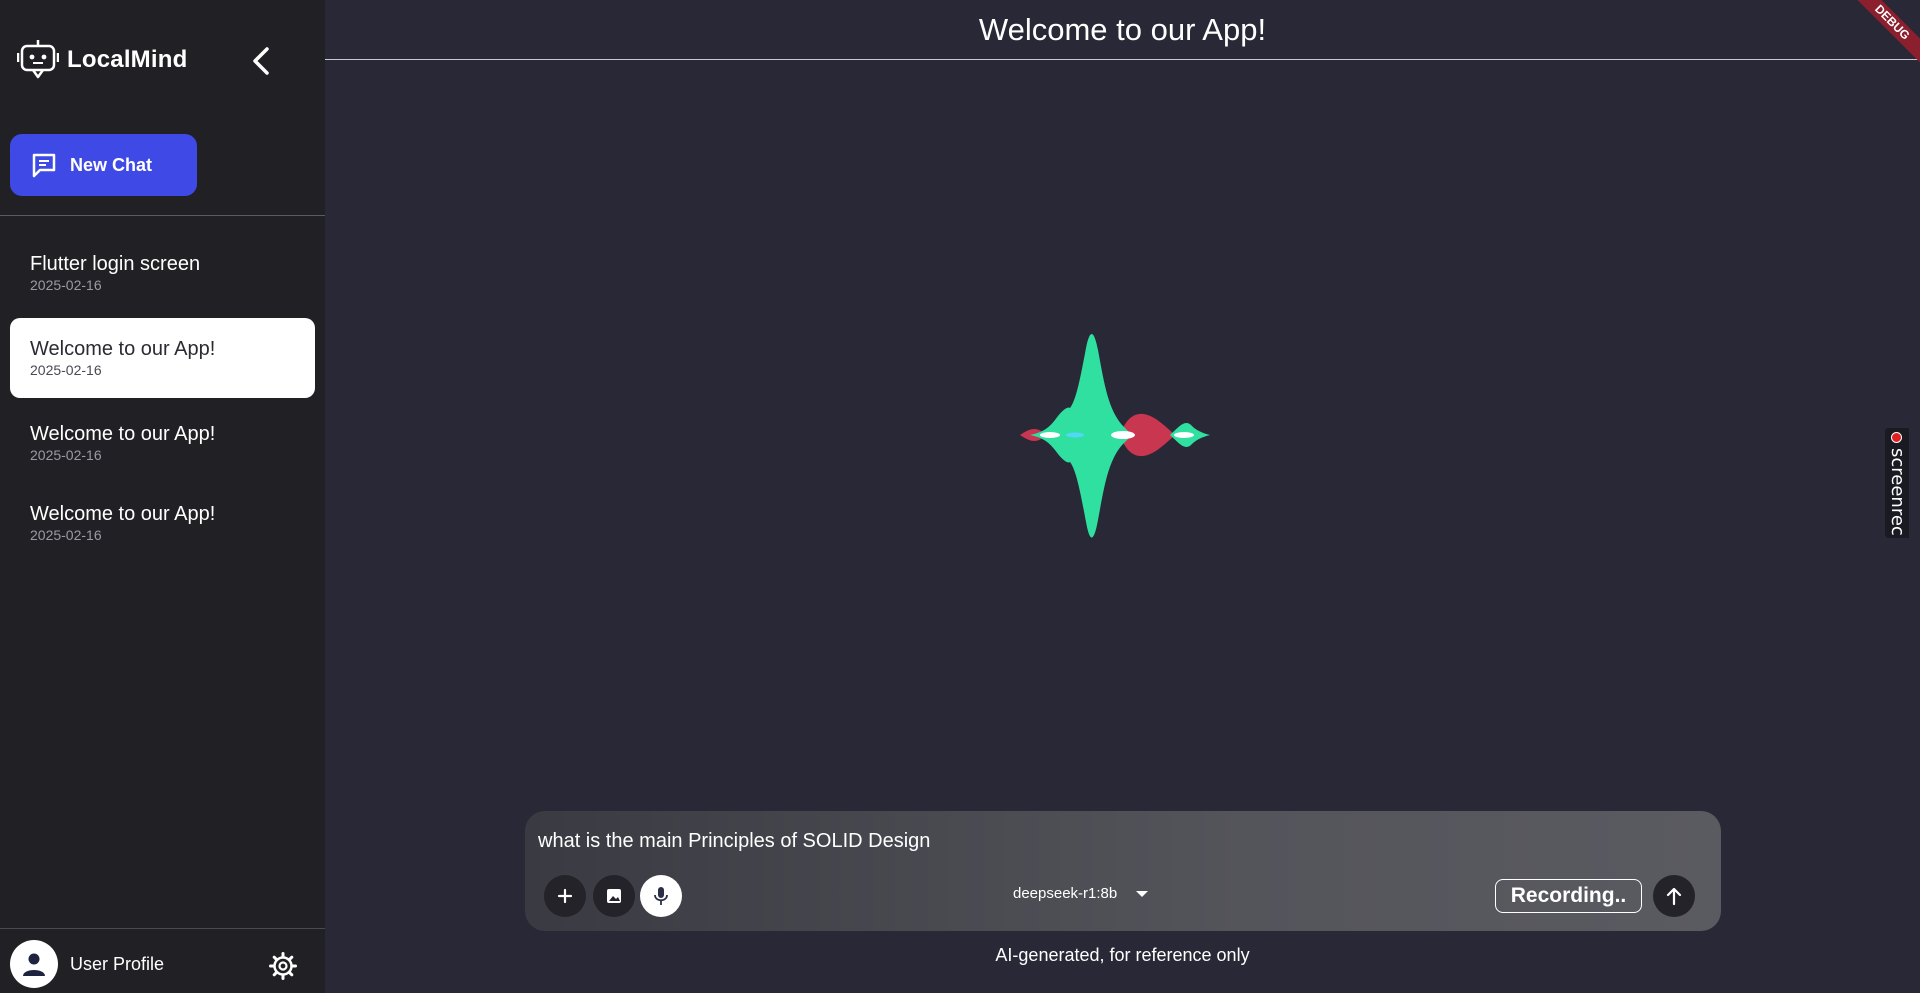 The width and height of the screenshot is (1920, 993). Describe the element at coordinates (111, 164) in the screenshot. I see `new-chat-label: New Chat` at that location.